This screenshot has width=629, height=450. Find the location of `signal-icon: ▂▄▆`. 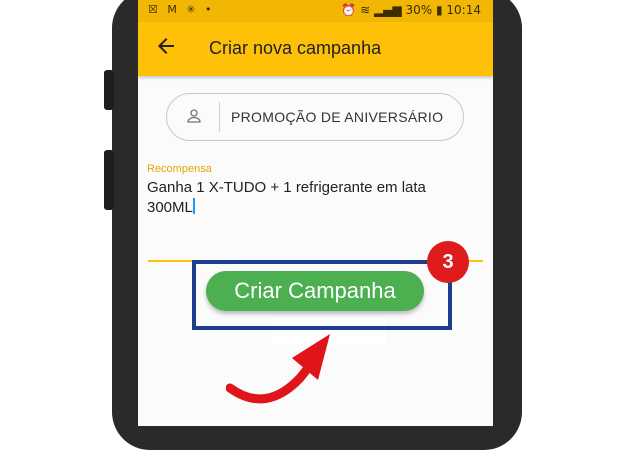

signal-icon: ▂▄▆ is located at coordinates (387, 10).